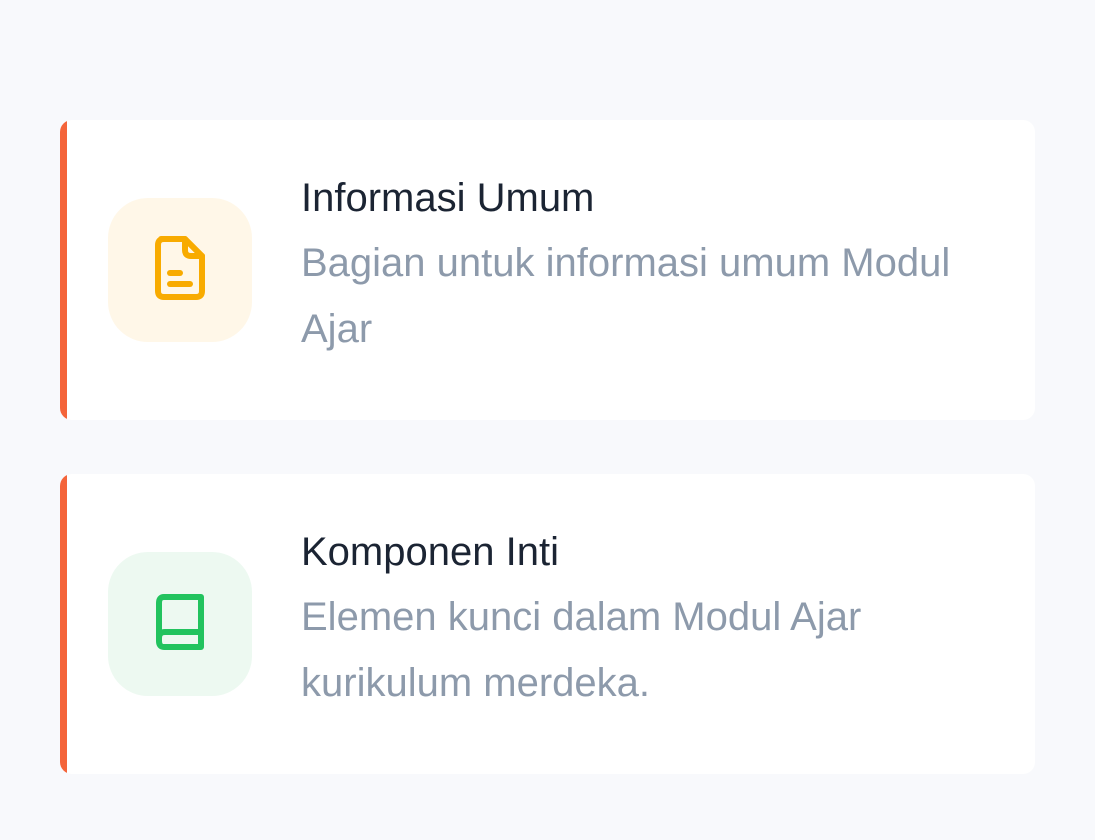 The height and width of the screenshot is (840, 1095). What do you see at coordinates (448, 198) in the screenshot?
I see `card-title: Informasi Umum` at bounding box center [448, 198].